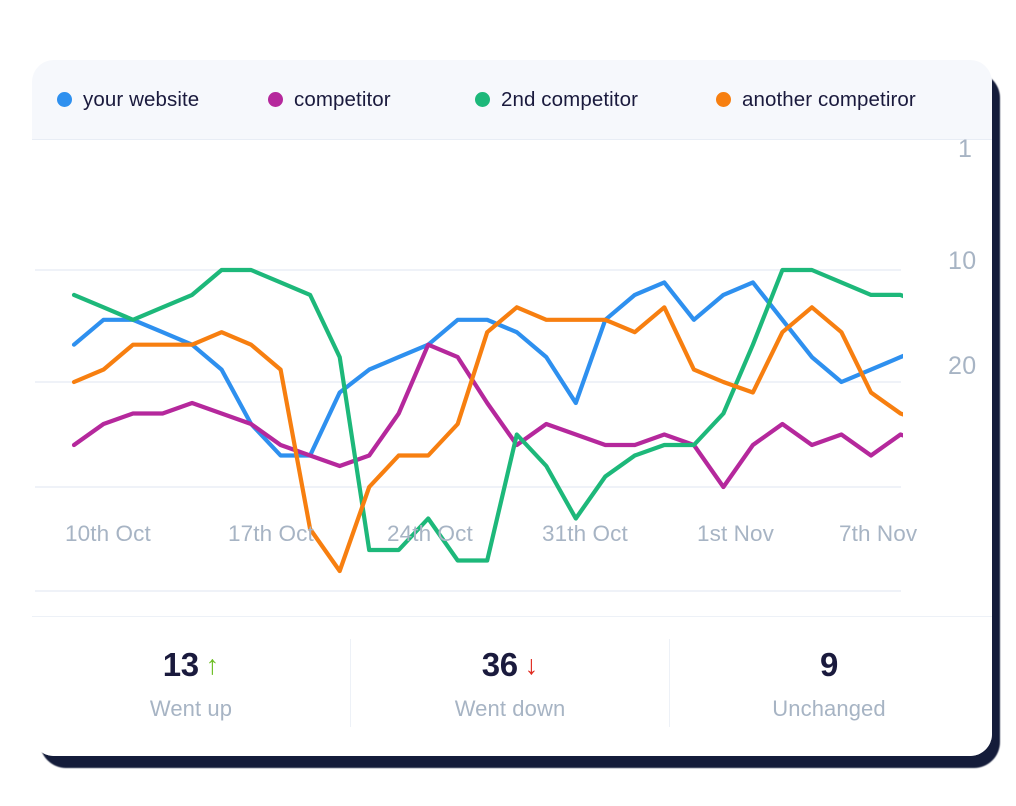 This screenshot has width=1016, height=806. What do you see at coordinates (570, 99) in the screenshot?
I see `legend-label: 2nd competitor` at bounding box center [570, 99].